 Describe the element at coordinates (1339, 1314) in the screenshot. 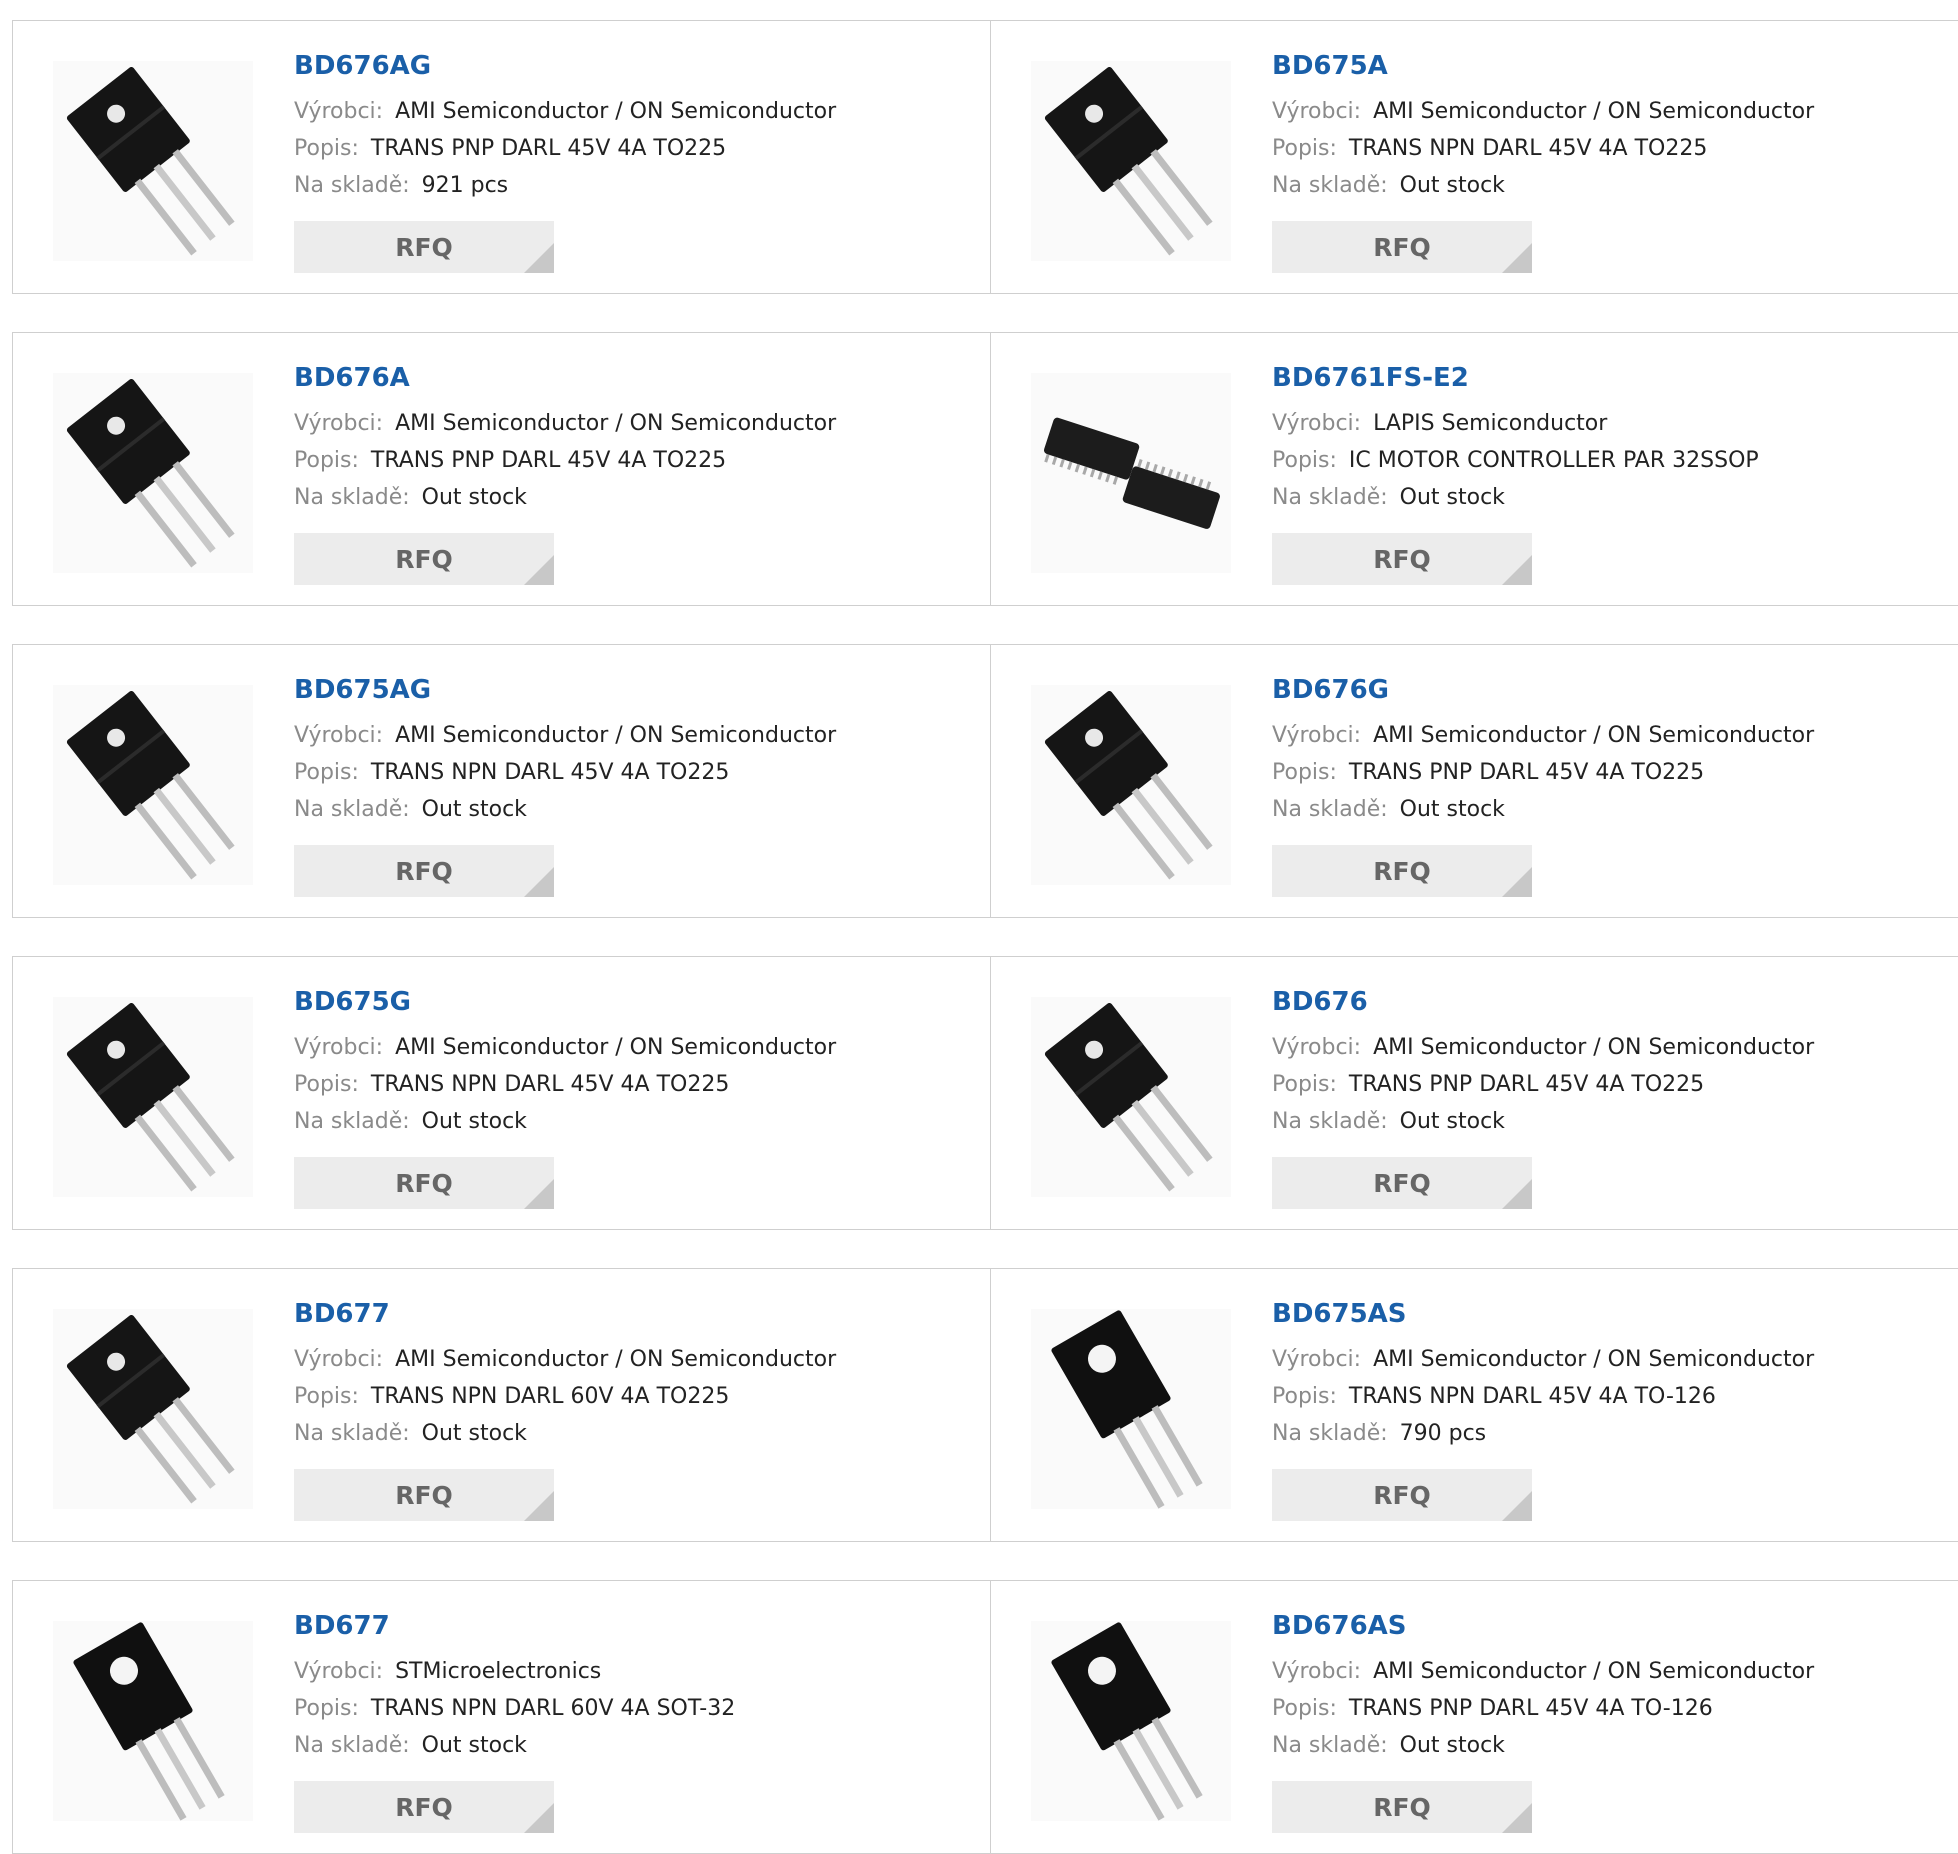

I see `part-number-link: BD675AS` at that location.